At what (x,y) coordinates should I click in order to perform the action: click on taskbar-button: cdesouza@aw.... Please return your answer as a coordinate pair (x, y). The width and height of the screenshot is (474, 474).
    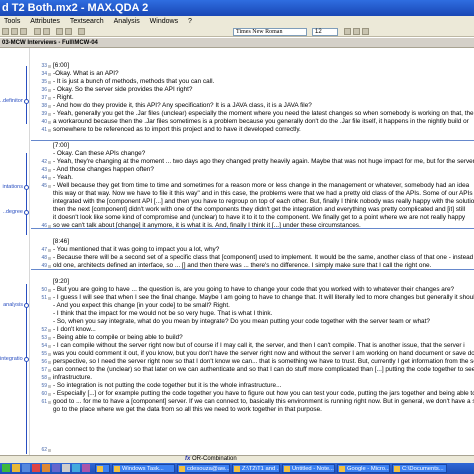
    Looking at the image, I should click on (203, 468).